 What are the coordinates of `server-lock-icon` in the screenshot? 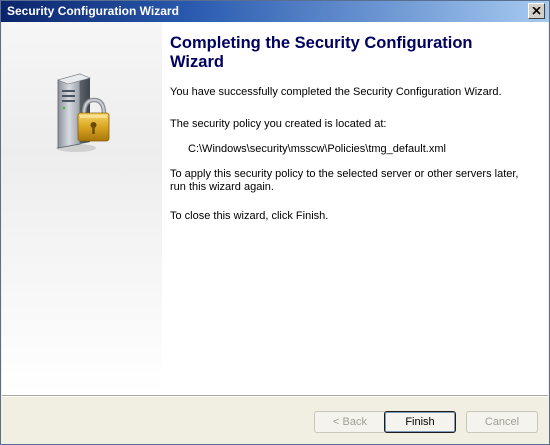 It's located at (83, 112).